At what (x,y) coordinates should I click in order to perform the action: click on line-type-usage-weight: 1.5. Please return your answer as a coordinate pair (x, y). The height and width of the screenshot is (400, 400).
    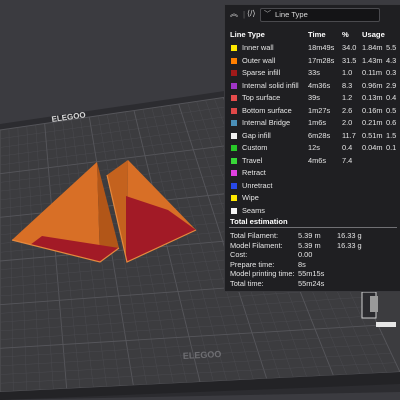
    Looking at the image, I should click on (391, 135).